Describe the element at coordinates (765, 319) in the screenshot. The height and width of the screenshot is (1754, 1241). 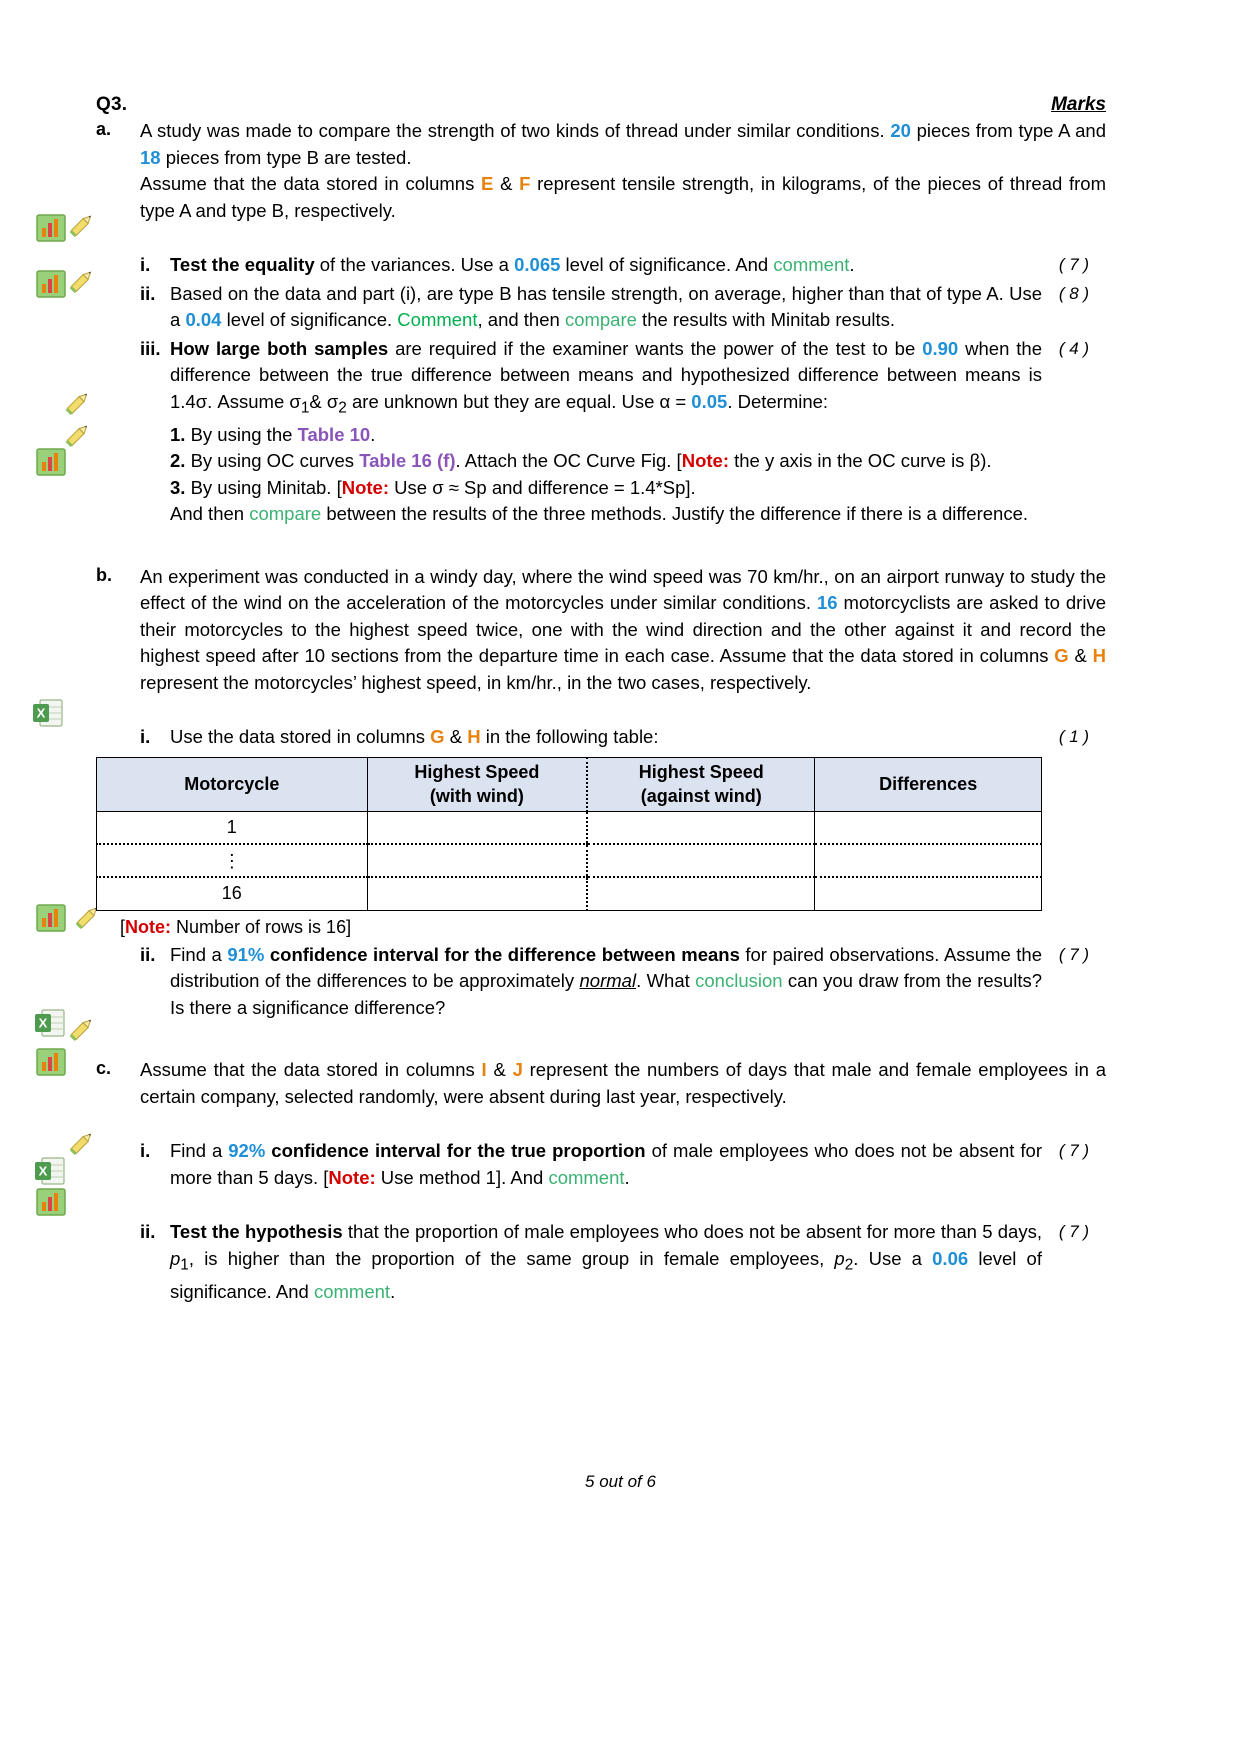
I see `text: the results with Minitab results.` at that location.